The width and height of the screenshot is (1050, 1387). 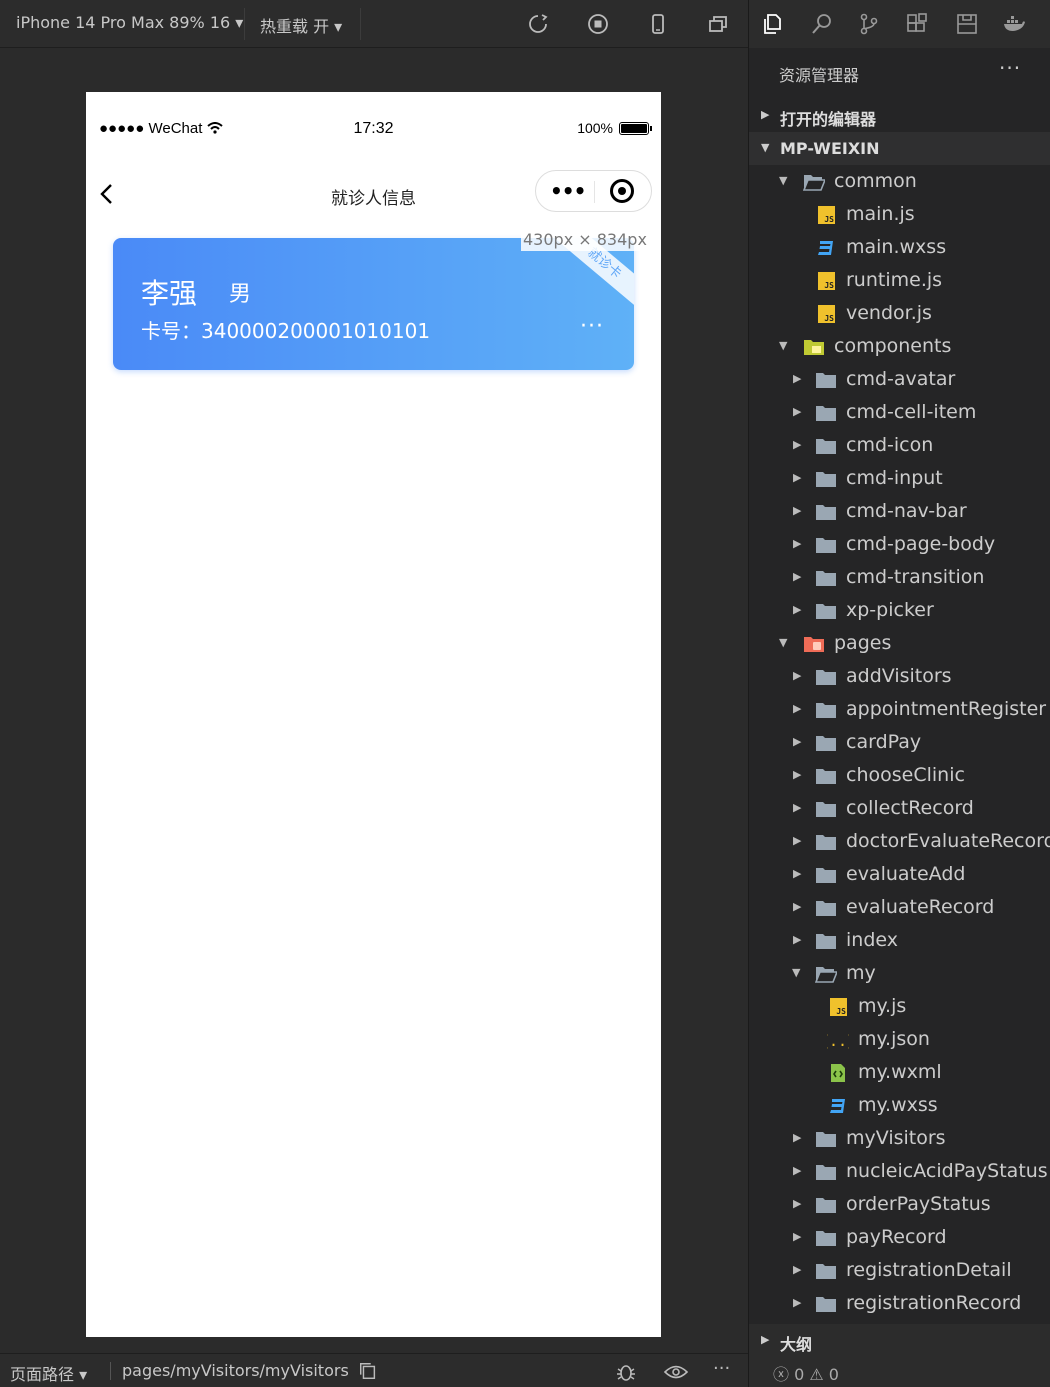 I want to click on project-label: MP-WEIXIN, so click(x=830, y=148).